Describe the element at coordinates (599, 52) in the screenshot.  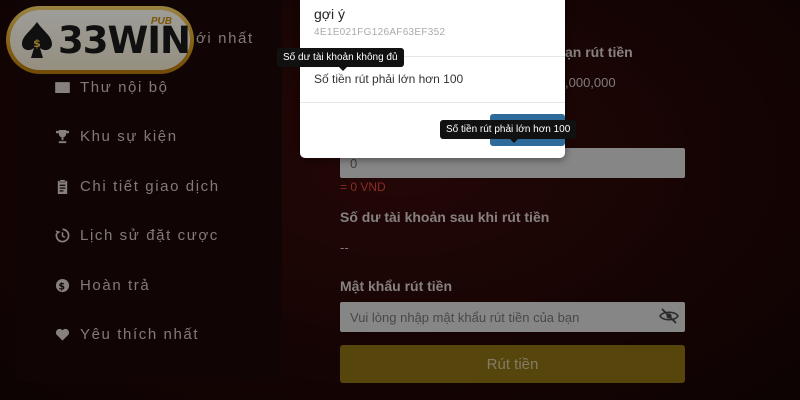
I see `withdraw-amount-label: ạn rút tiền` at that location.